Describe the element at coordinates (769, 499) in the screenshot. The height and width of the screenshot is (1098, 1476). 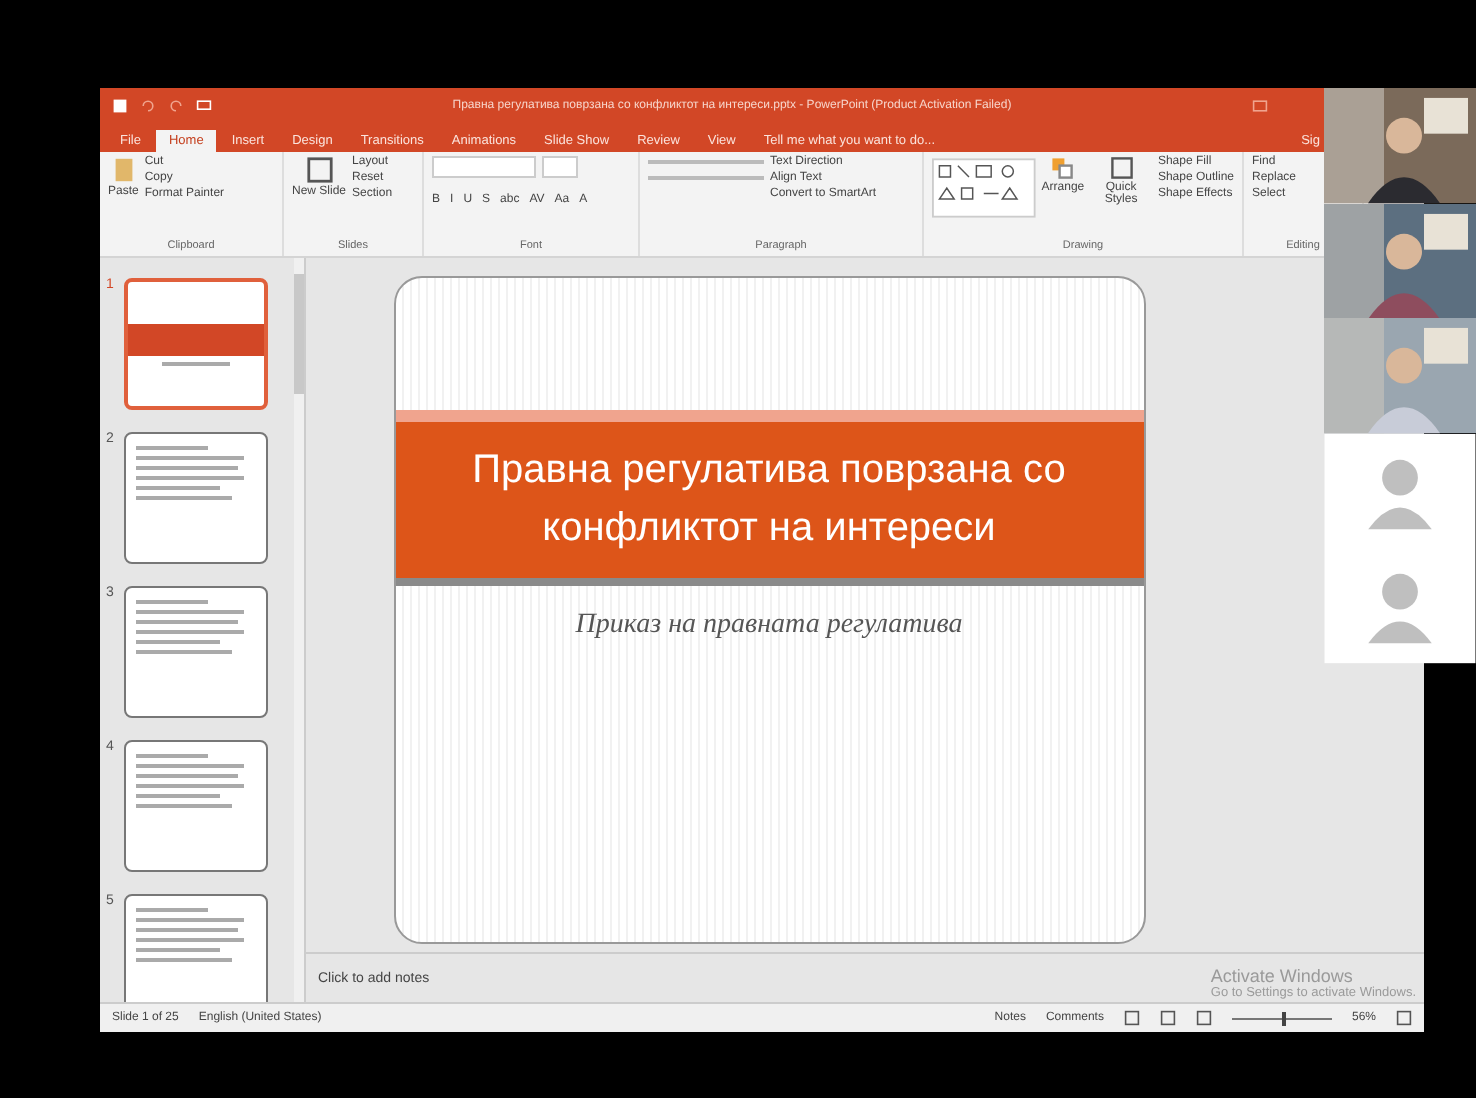
I see `slide-title: Правна регулатива поврзана со конфликтот на интереси` at that location.